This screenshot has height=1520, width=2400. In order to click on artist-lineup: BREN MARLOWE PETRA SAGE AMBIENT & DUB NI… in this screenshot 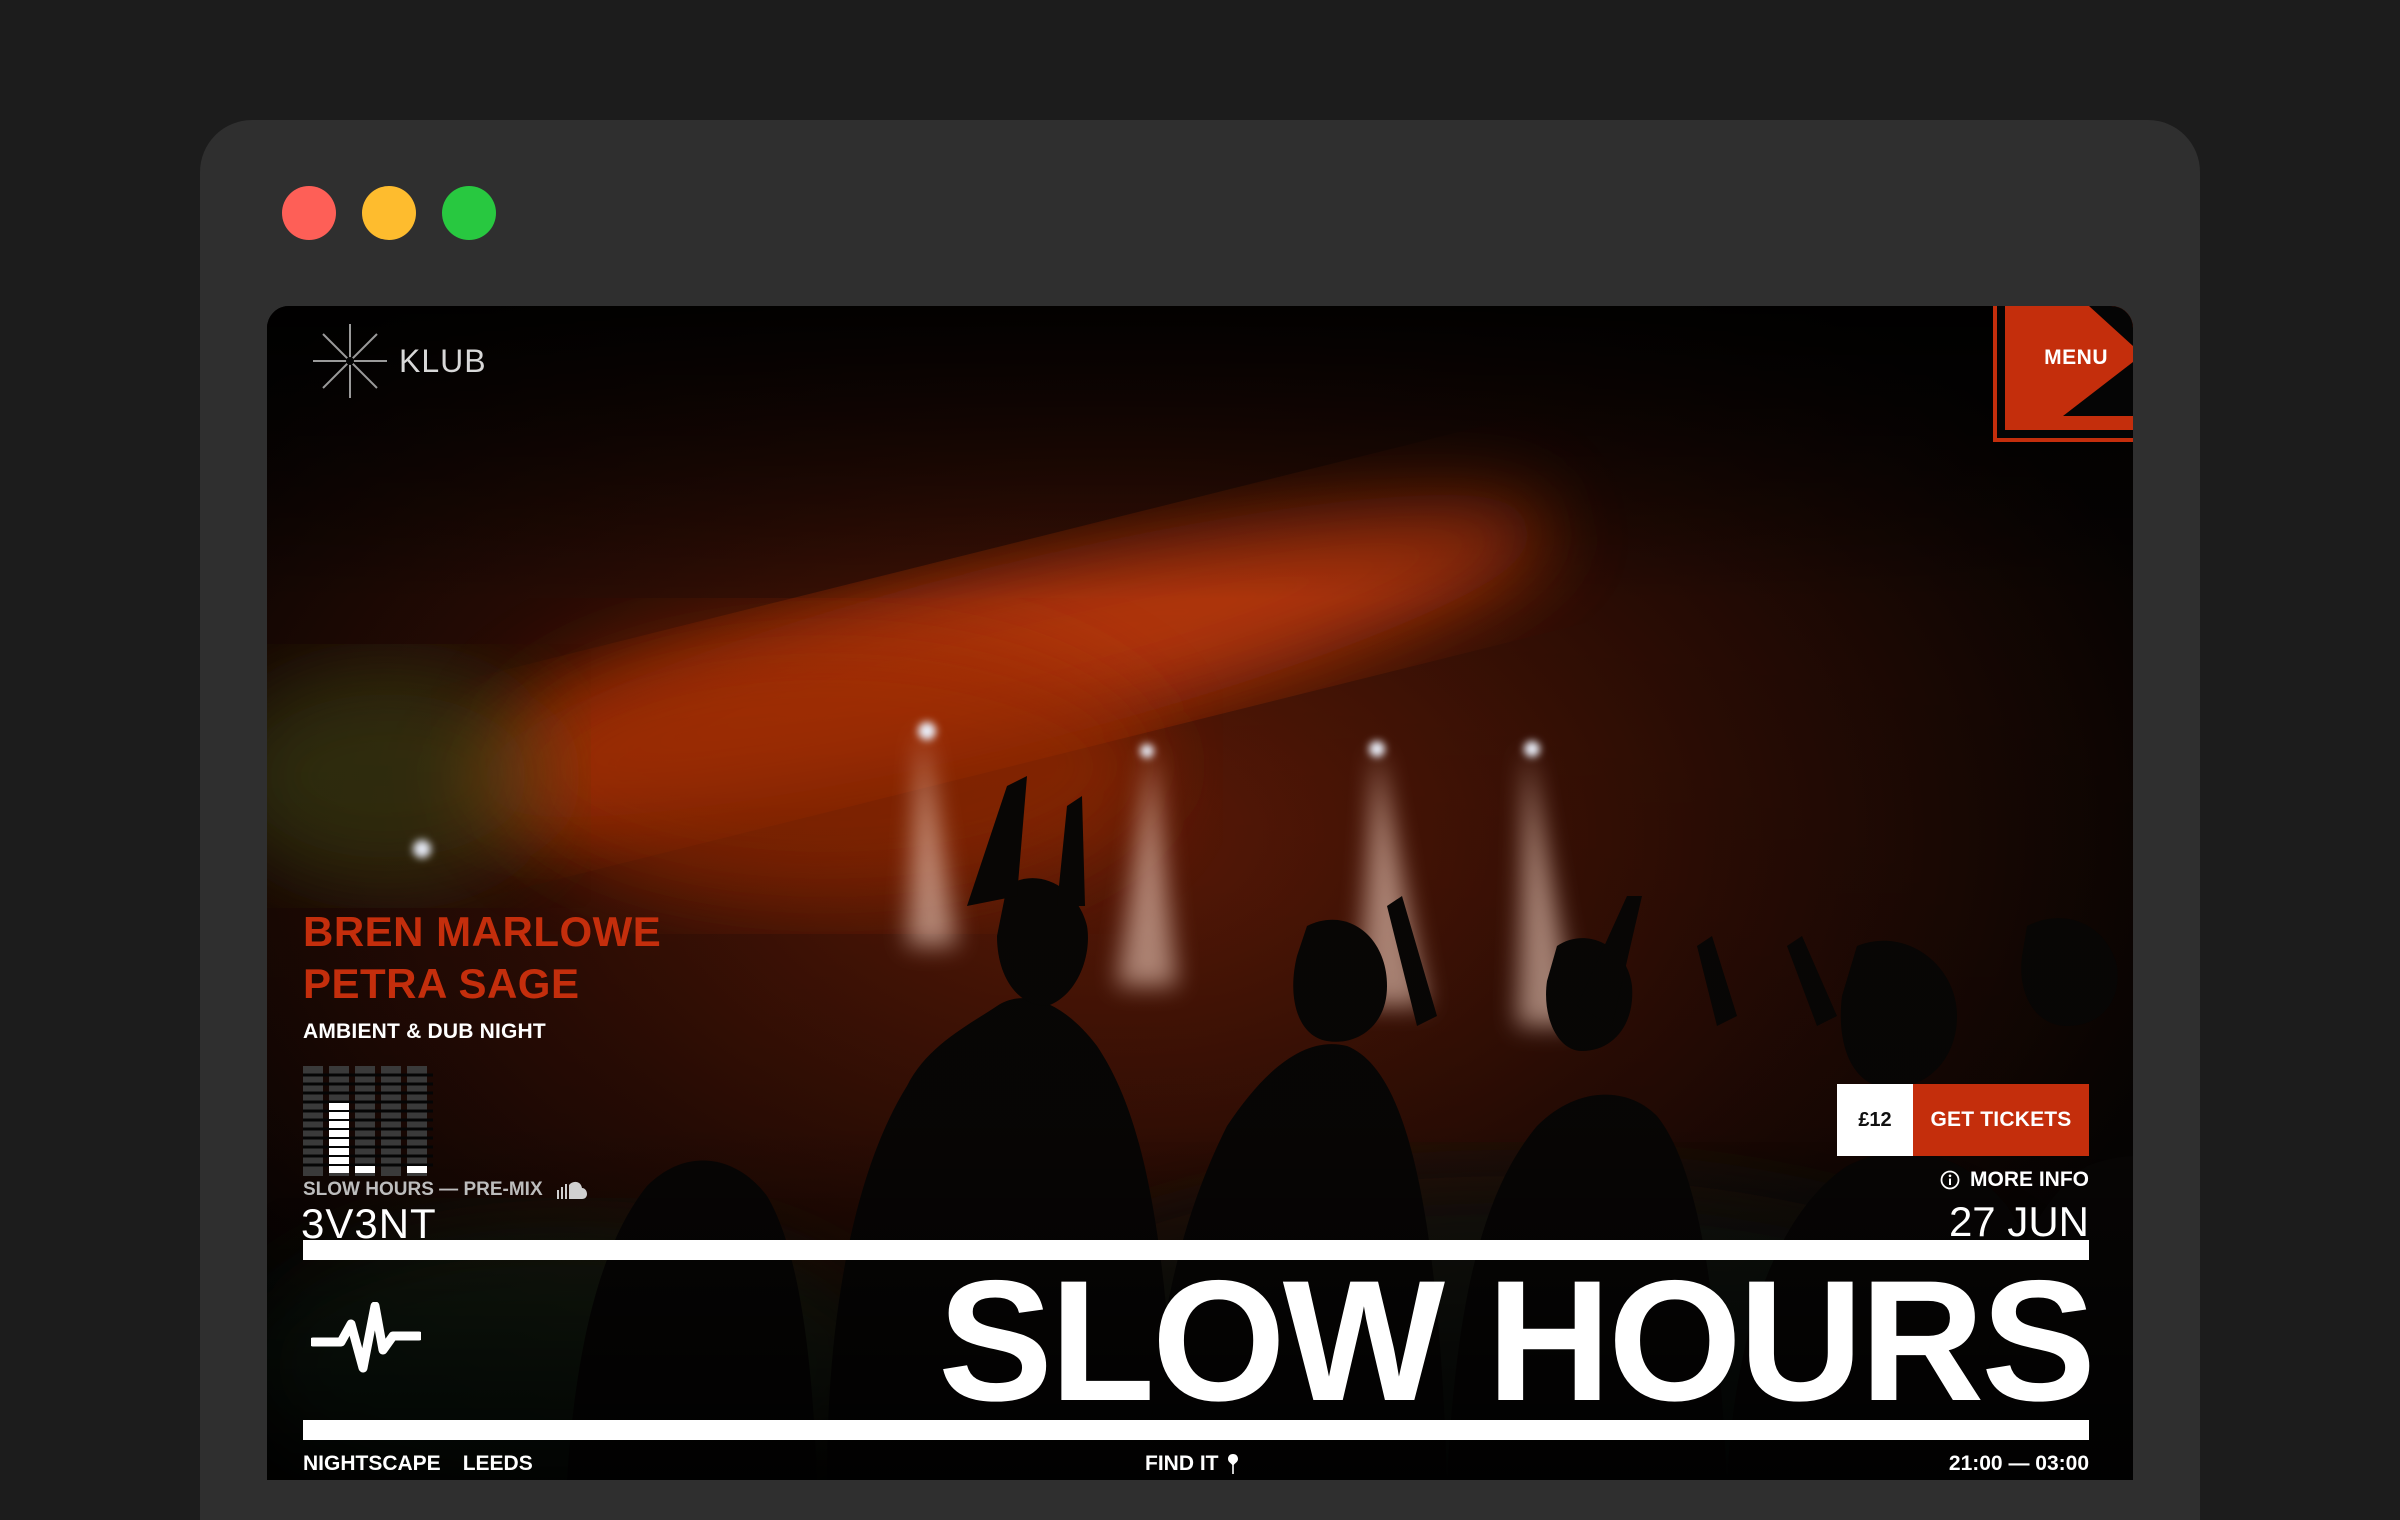, I will do `click(482, 975)`.